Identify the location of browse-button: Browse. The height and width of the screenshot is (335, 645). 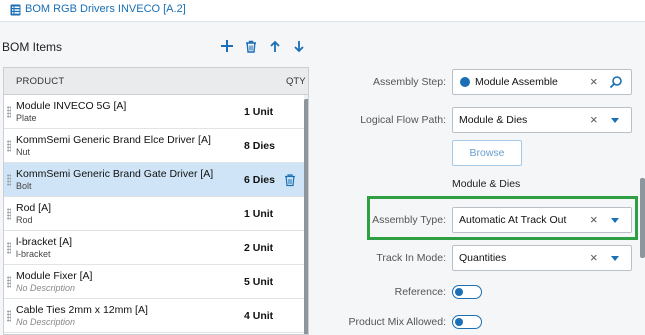
(487, 153).